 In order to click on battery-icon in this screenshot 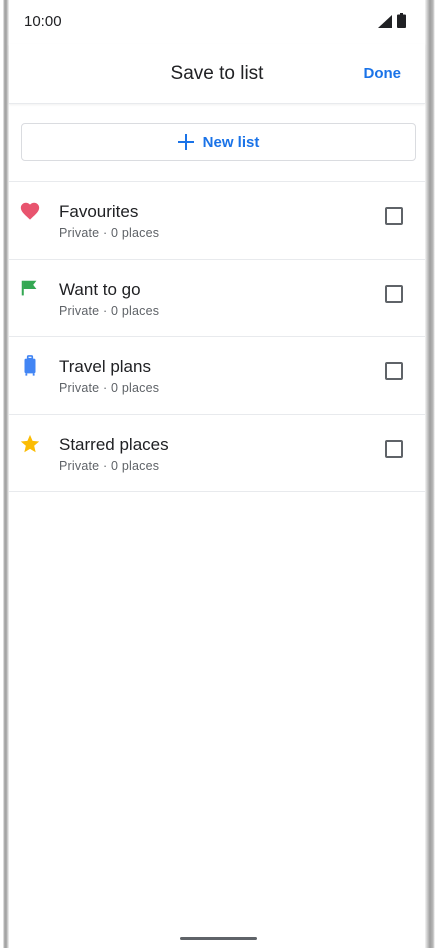, I will do `click(401, 20)`.